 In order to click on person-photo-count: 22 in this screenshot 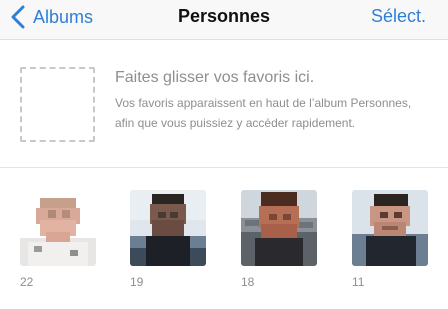, I will do `click(27, 282)`.